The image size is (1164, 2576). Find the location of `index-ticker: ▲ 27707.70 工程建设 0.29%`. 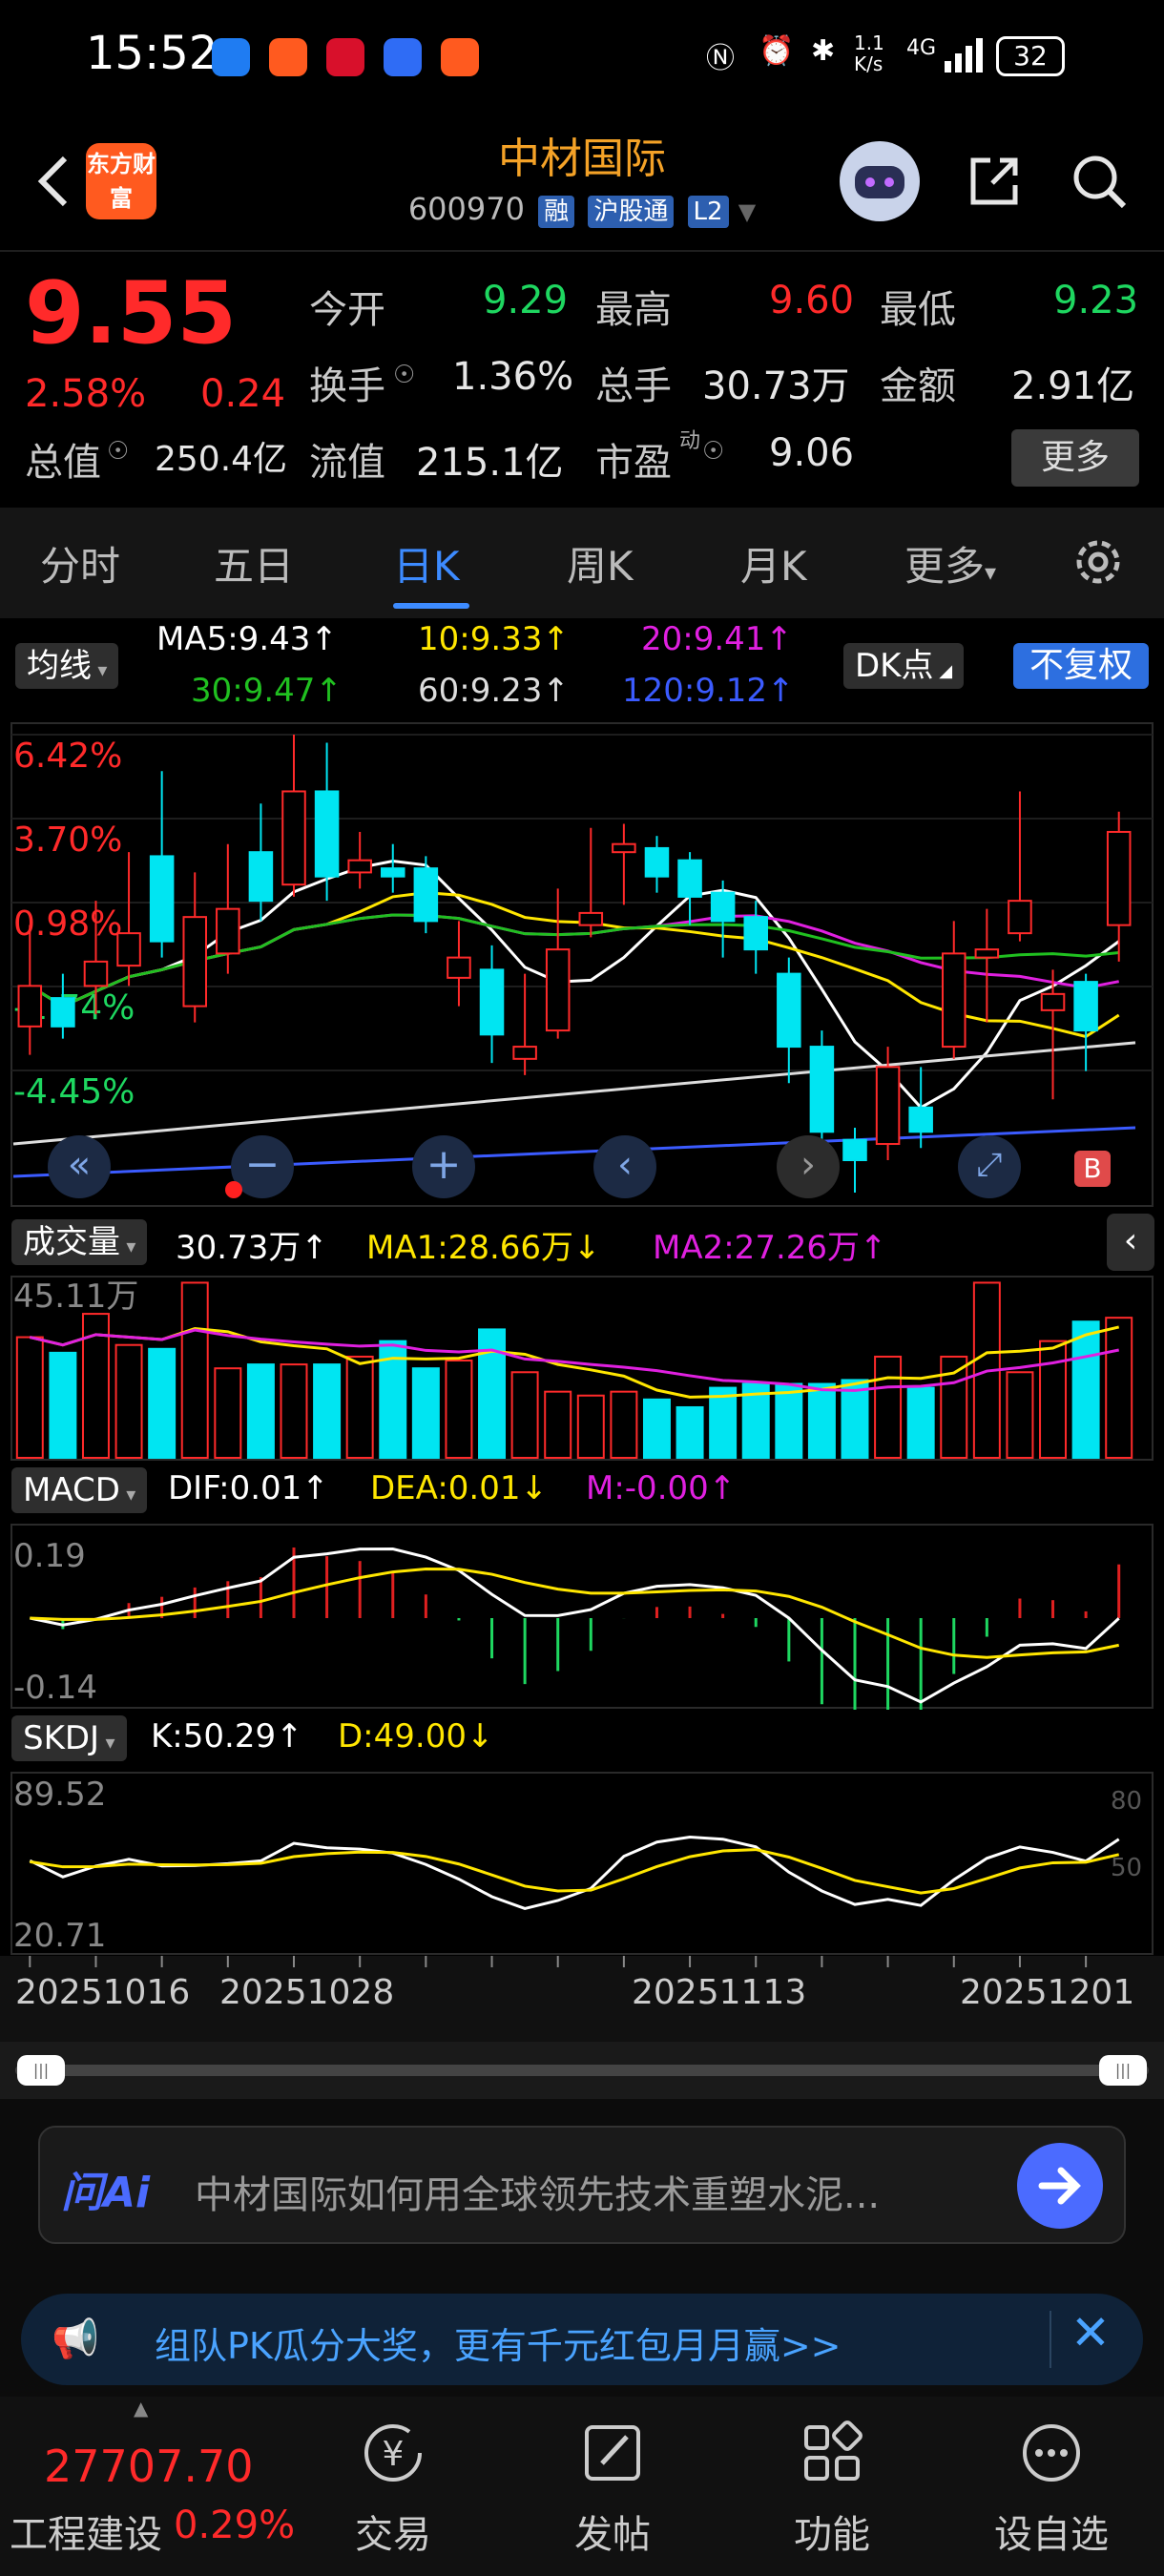

index-ticker: ▲ 27707.70 工程建设 0.29% is located at coordinates (148, 2486).